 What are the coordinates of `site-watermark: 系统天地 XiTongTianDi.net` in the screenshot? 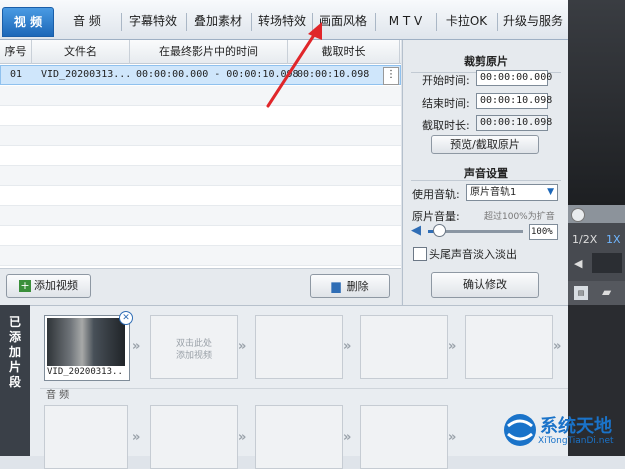 It's located at (562, 433).